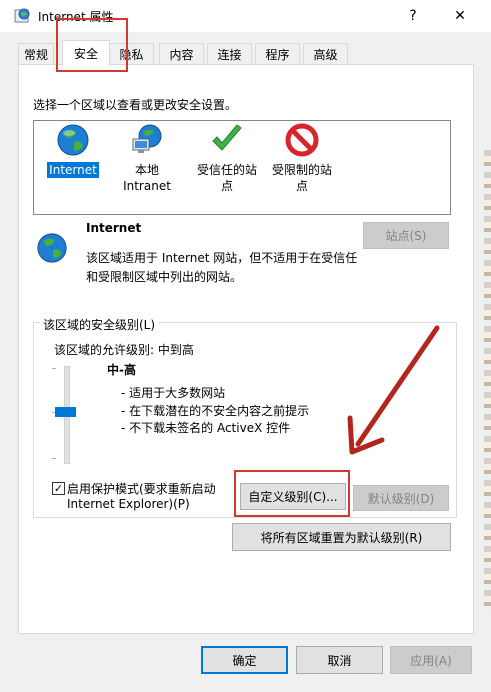 The width and height of the screenshot is (491, 692). Describe the element at coordinates (22, 15) in the screenshot. I see `internet-options-icon` at that location.